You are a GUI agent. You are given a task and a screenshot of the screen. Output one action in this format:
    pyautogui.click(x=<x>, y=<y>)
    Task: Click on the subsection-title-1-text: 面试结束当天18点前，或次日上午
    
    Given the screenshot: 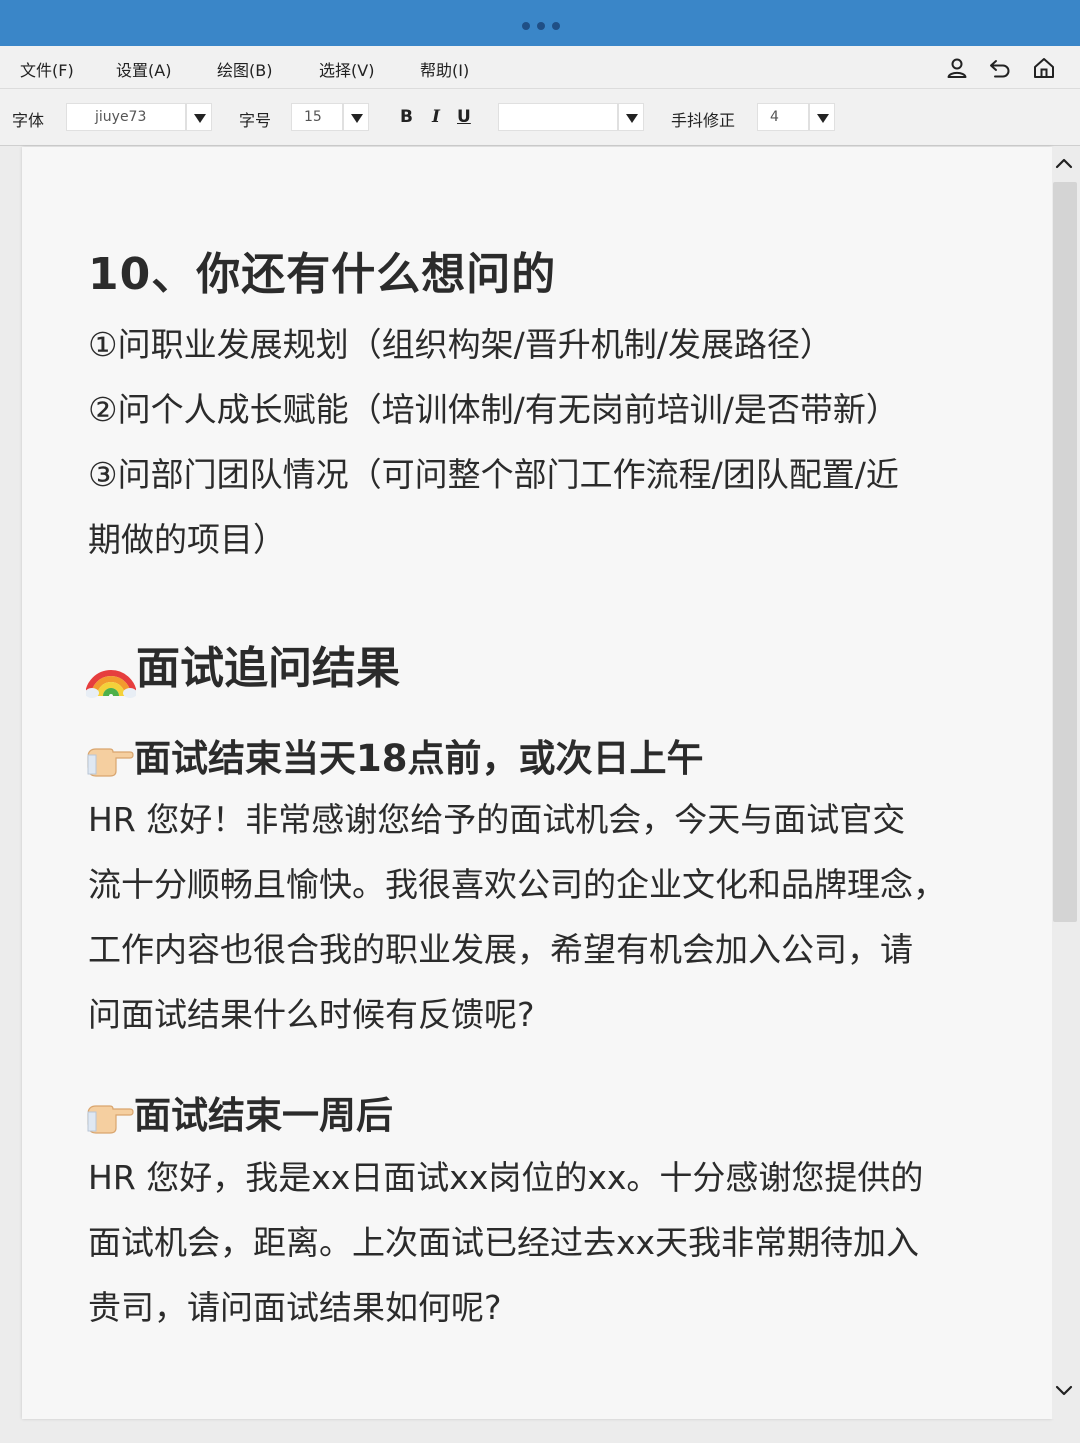 What is the action you would take?
    pyautogui.click(x=419, y=758)
    